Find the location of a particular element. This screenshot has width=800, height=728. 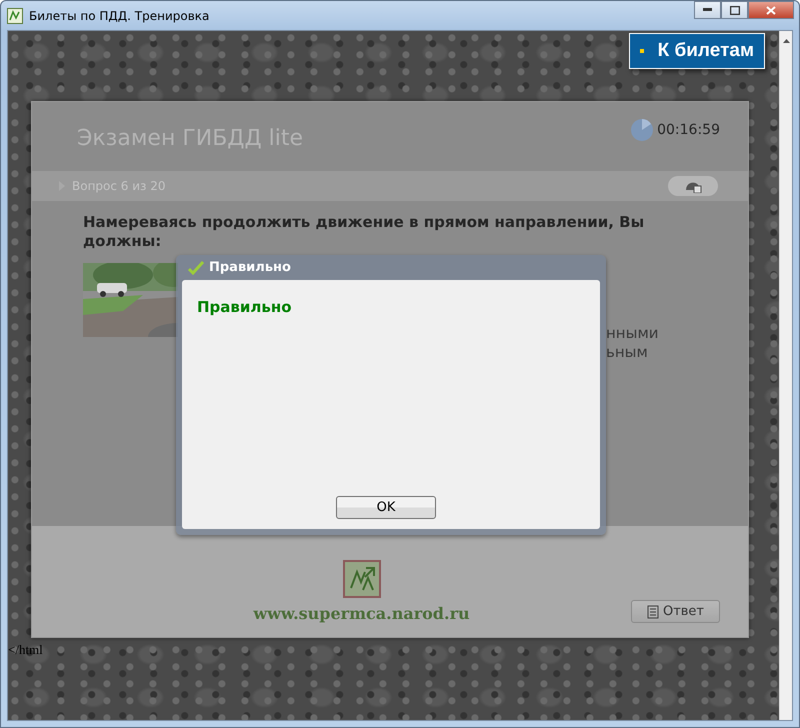

logo-icon is located at coordinates (361, 579).